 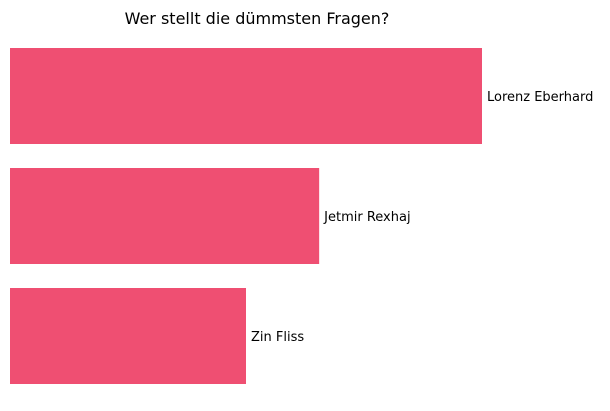 I want to click on bar-jetmir-rexhaj, so click(x=165, y=216).